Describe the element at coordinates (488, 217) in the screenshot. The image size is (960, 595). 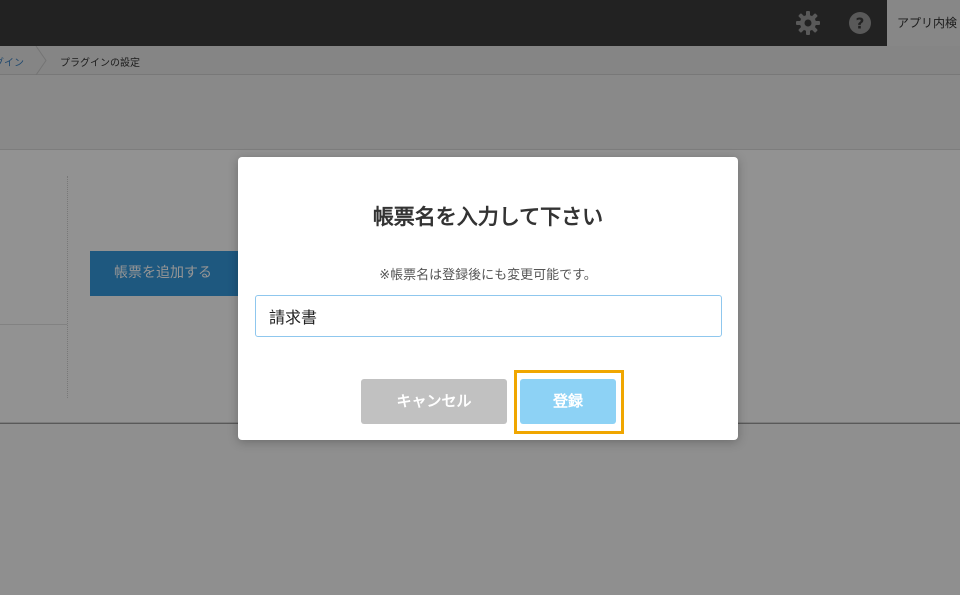
I see `dialog-title: 帳票名を入力して下さい` at that location.